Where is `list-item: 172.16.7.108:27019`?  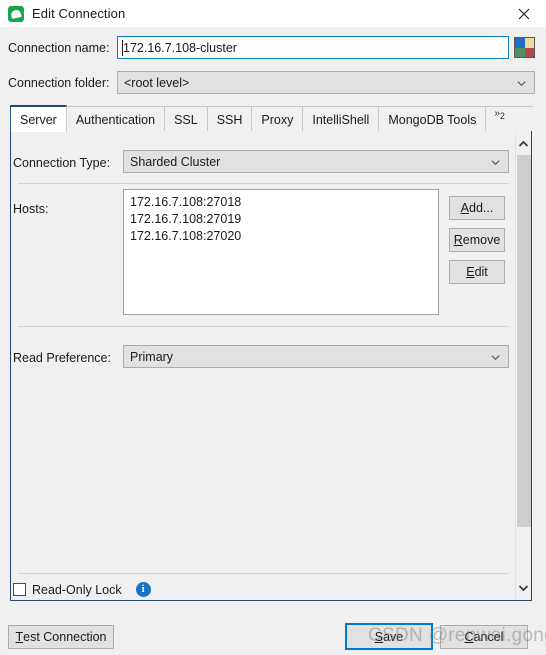 list-item: 172.16.7.108:27019 is located at coordinates (283, 219).